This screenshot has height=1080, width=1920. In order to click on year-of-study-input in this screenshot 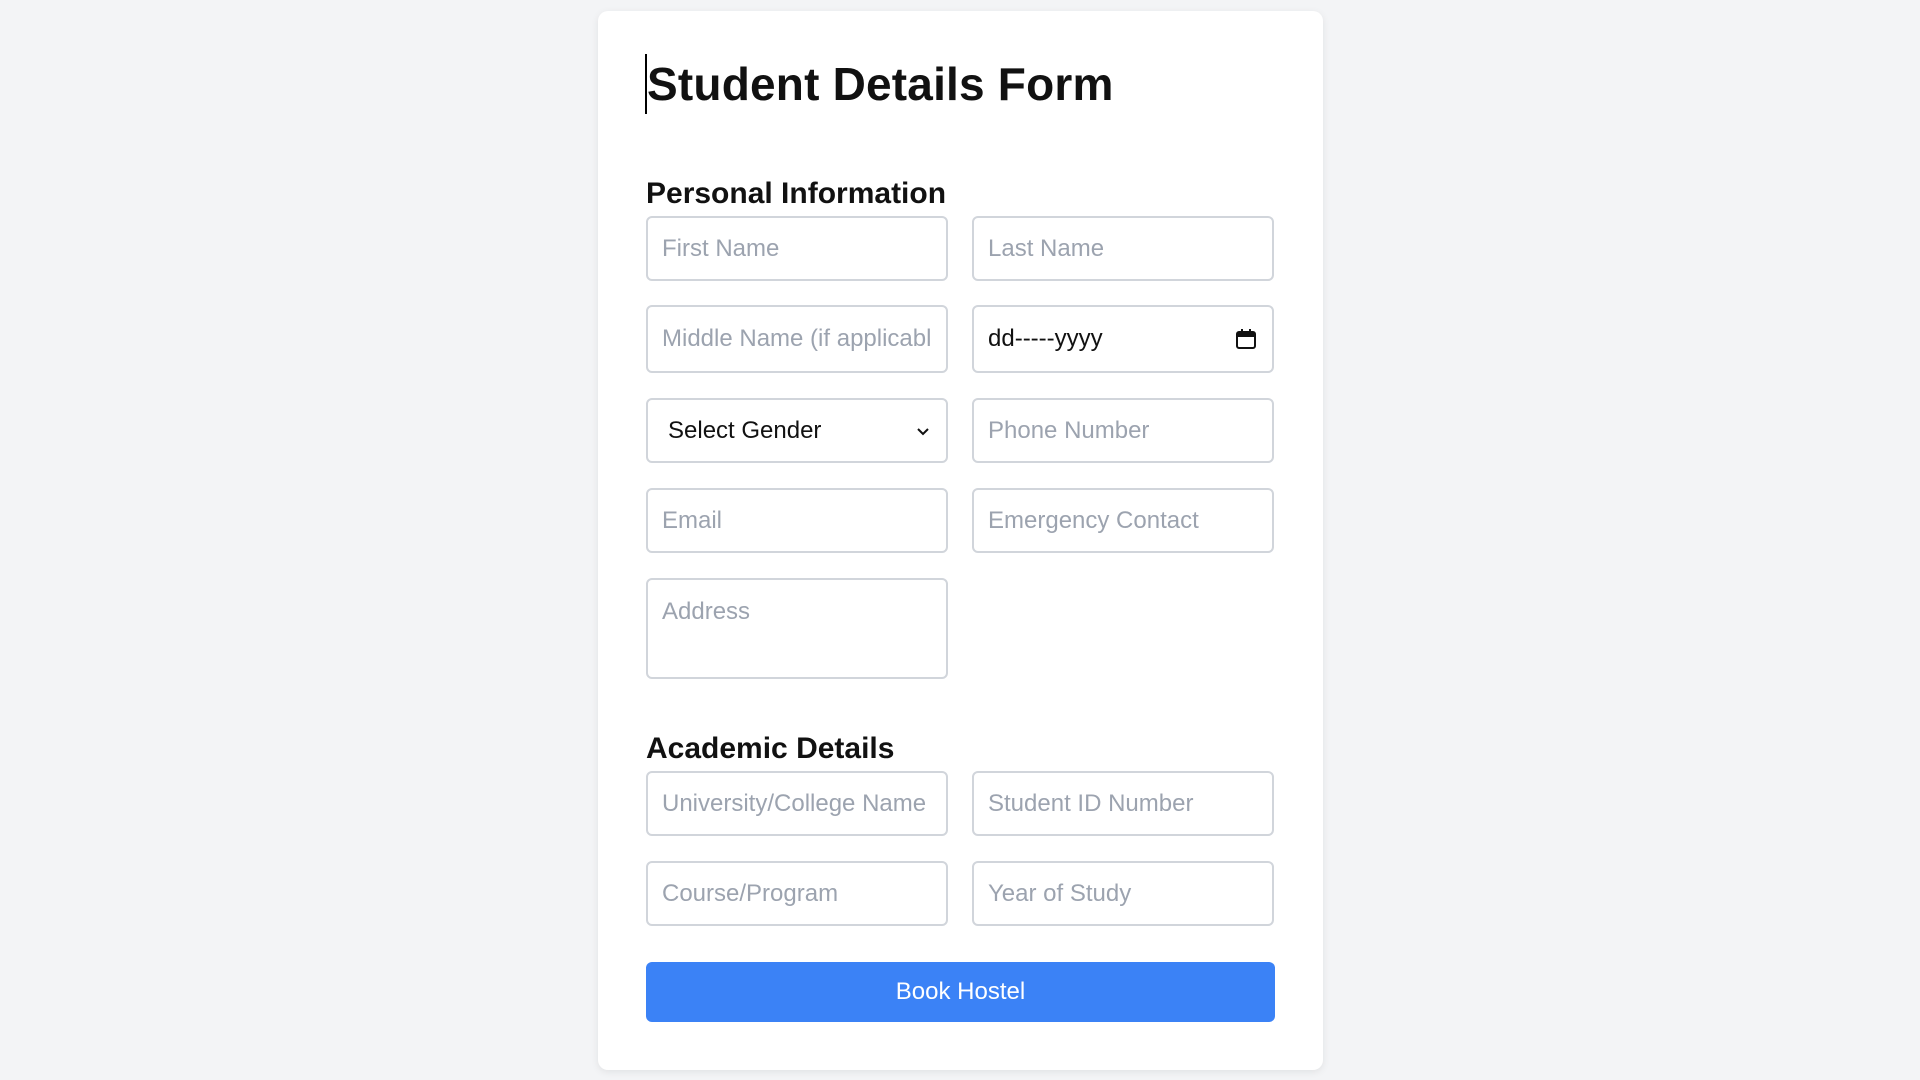, I will do `click(1123, 893)`.